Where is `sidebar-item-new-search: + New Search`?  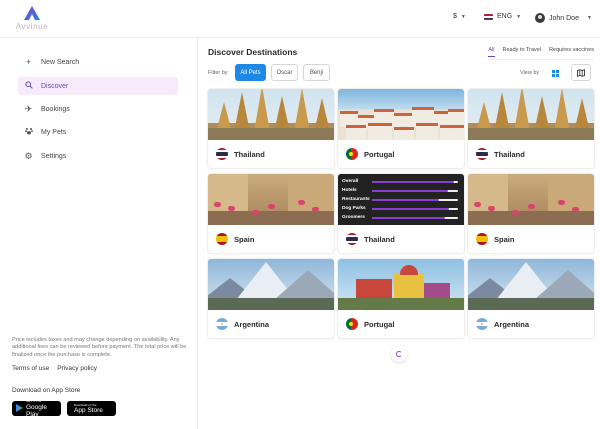
sidebar-item-new-search: + New Search is located at coordinates (98, 62).